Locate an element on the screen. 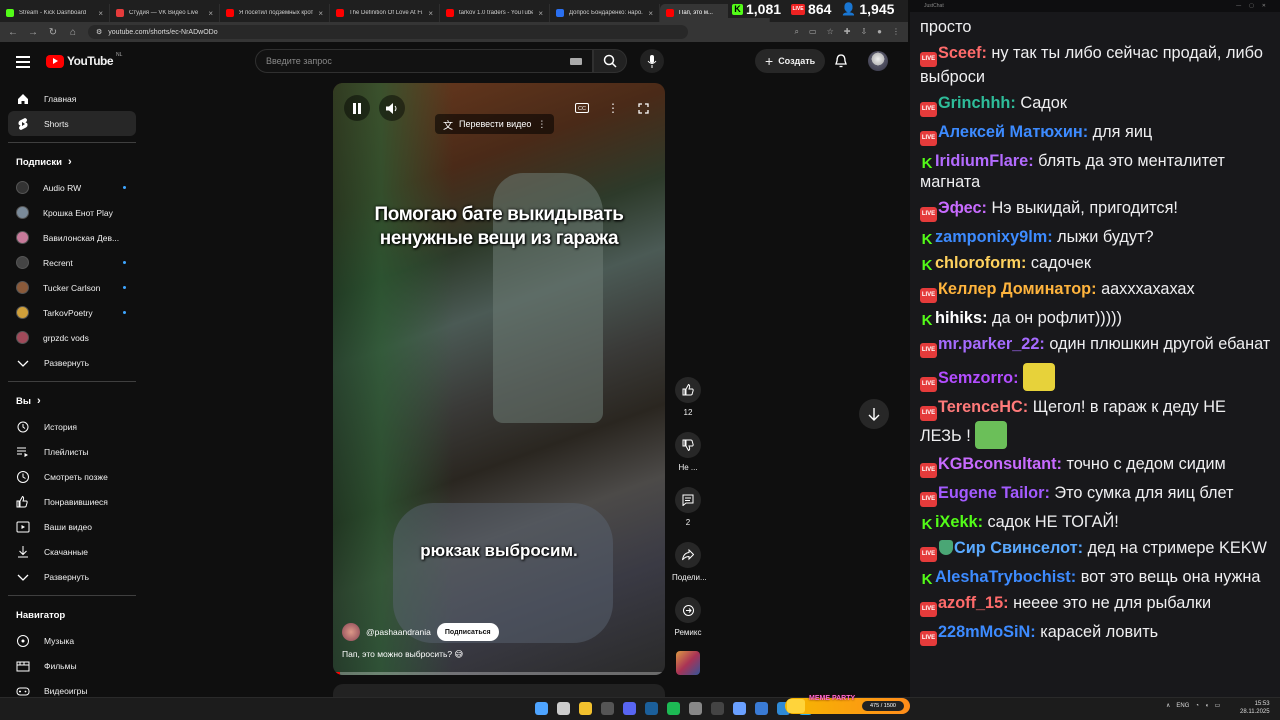  video-title: Пап, это можно выбросить? 😅 is located at coordinates (402, 654).